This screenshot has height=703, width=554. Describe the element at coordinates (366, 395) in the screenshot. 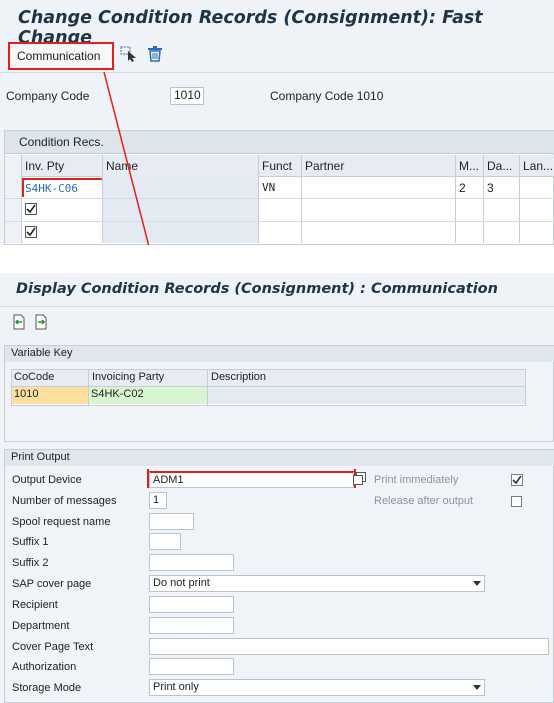

I see `vk-description-cell` at that location.